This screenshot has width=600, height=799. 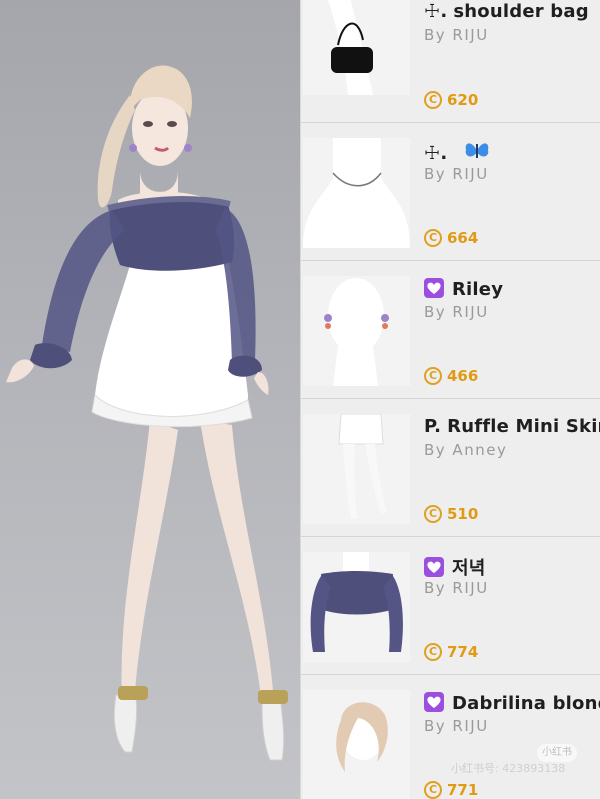 I want to click on item-price: C 510, so click(x=451, y=514).